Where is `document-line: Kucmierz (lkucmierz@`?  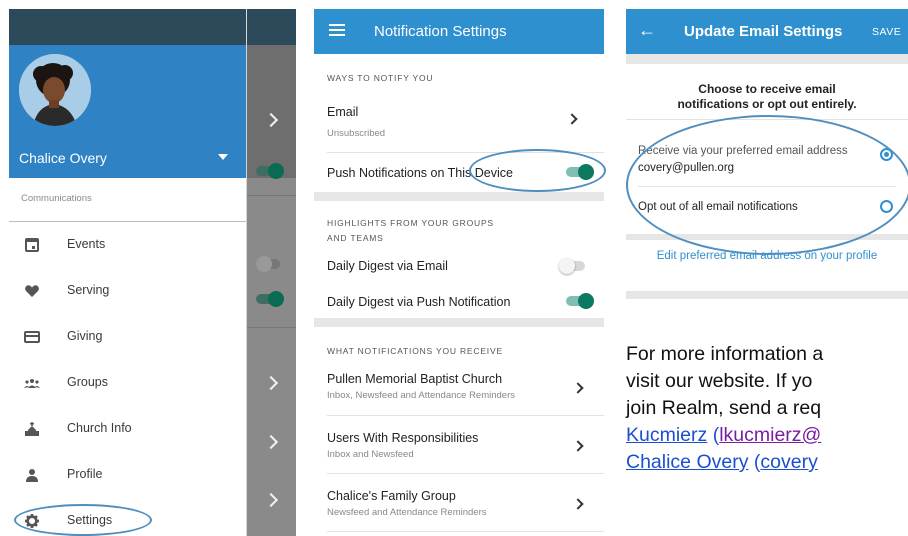 document-line: Kucmierz (lkucmierz@ is located at coordinates (723, 435).